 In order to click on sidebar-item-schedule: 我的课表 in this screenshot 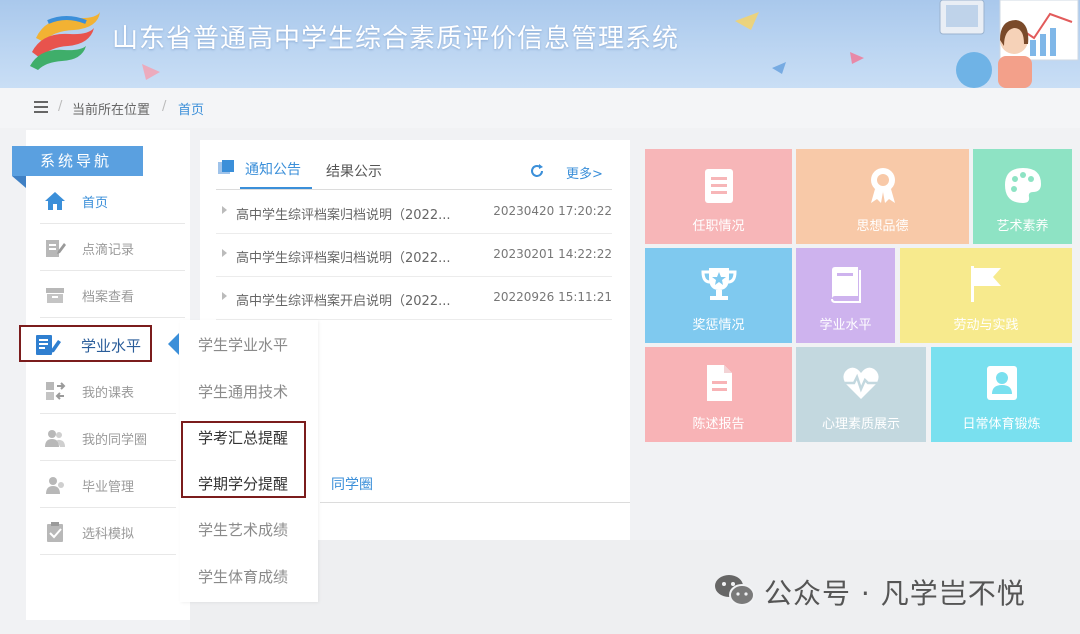, I will do `click(108, 391)`.